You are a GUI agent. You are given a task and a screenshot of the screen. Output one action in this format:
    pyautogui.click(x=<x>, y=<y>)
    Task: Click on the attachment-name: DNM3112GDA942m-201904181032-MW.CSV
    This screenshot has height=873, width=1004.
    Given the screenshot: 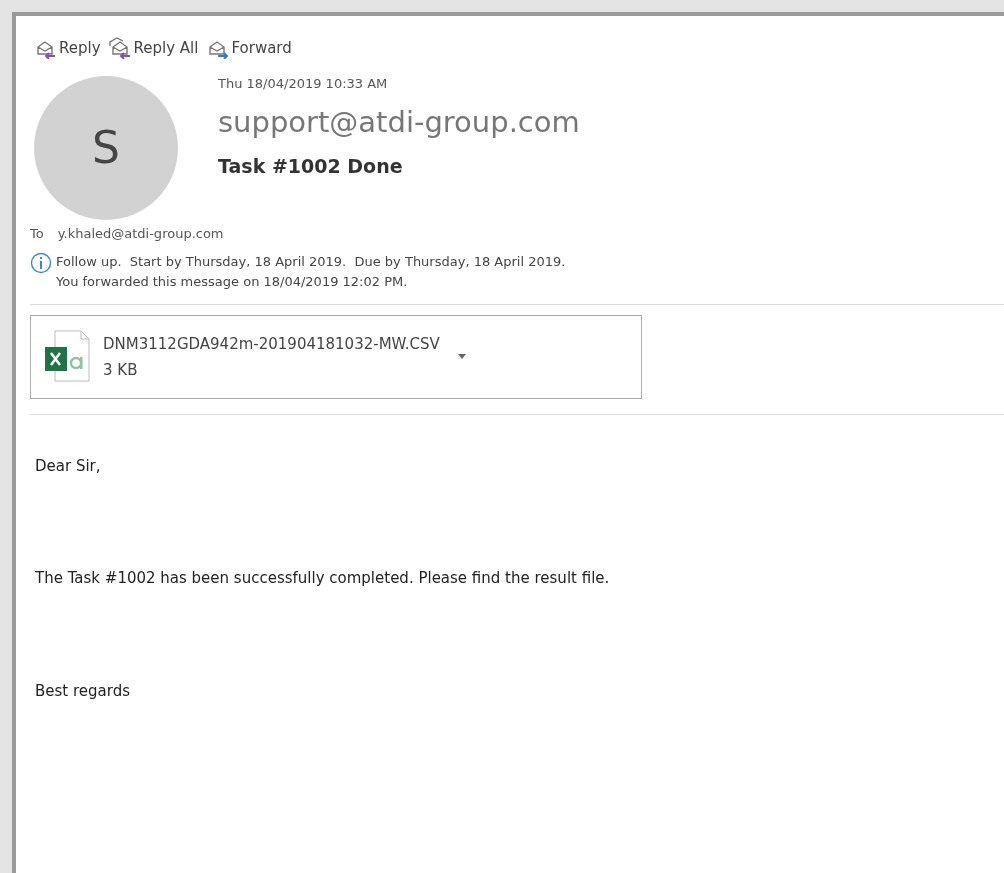 What is the action you would take?
    pyautogui.click(x=271, y=344)
    